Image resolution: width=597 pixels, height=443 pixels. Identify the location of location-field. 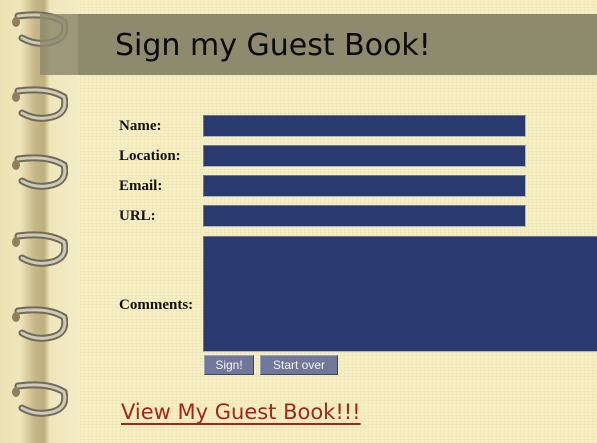
(364, 156).